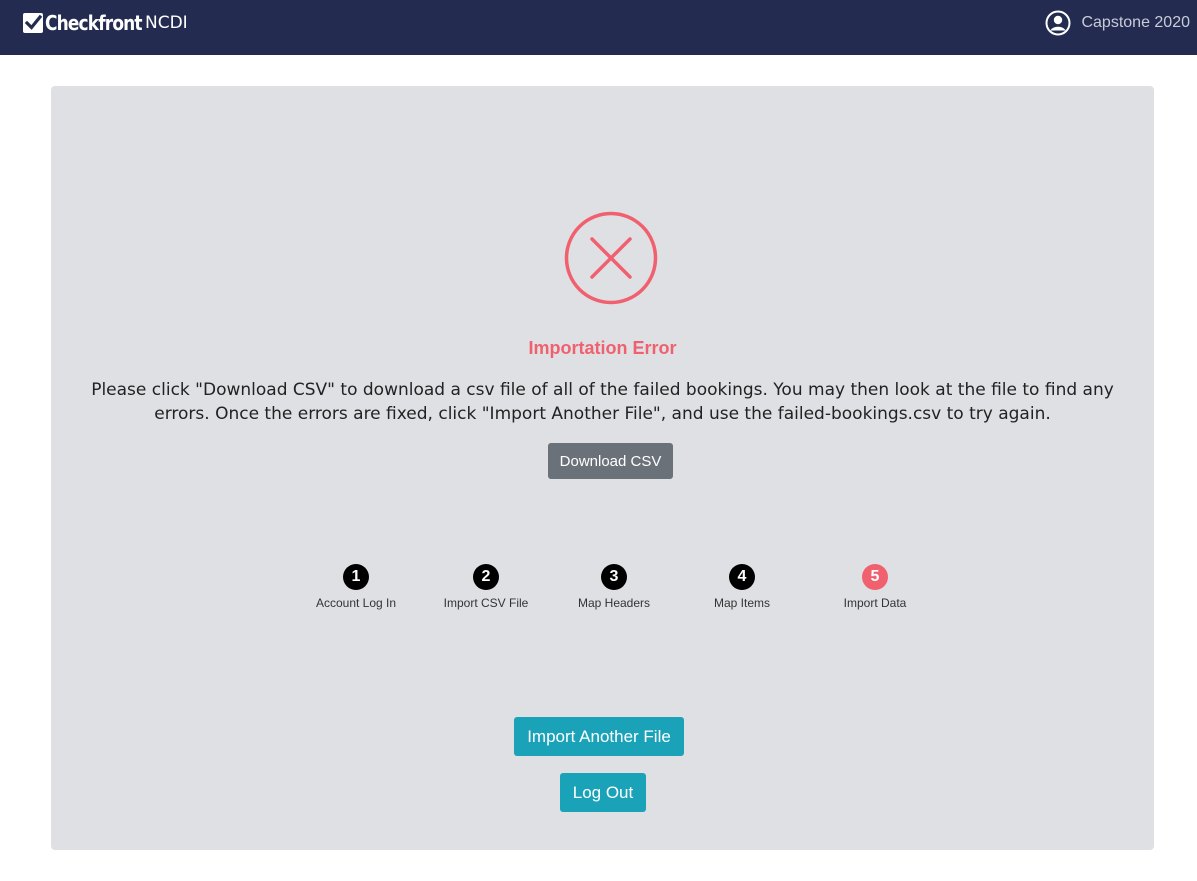  I want to click on step-label: Account Log In, so click(356, 603).